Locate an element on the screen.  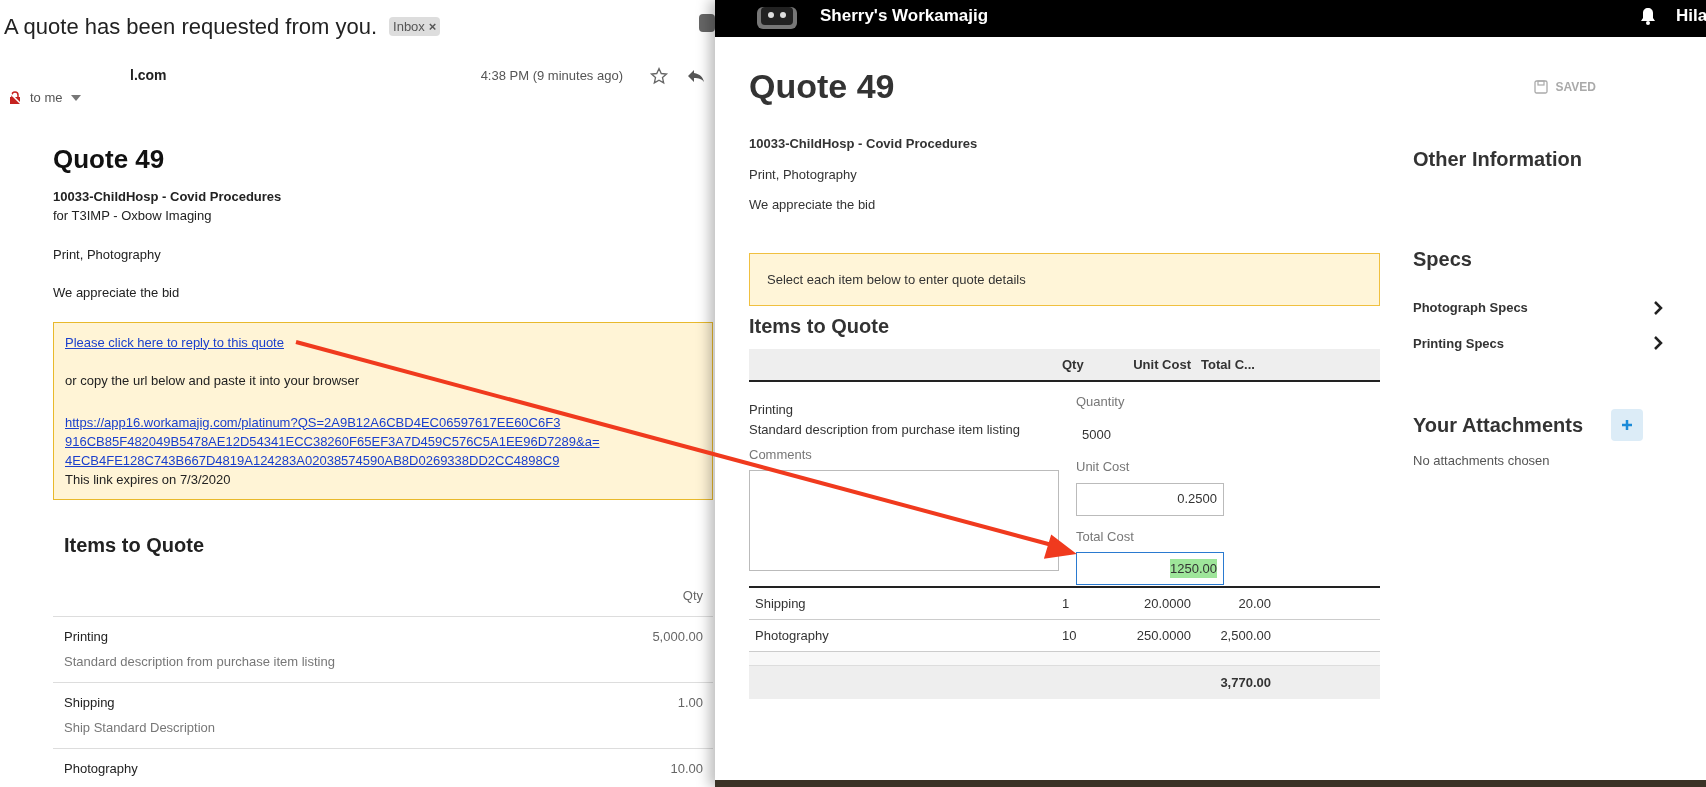
item-quantity: 1.00 is located at coordinates (690, 702).